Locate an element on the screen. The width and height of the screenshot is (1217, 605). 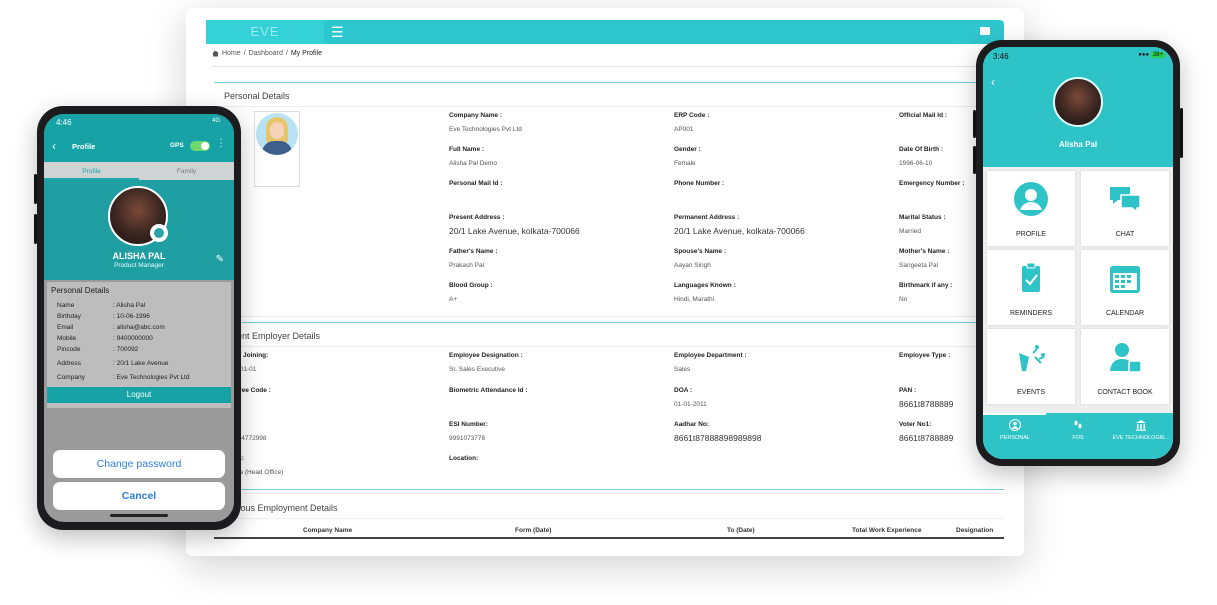
nav-active-indicator is located at coordinates (1014, 414).